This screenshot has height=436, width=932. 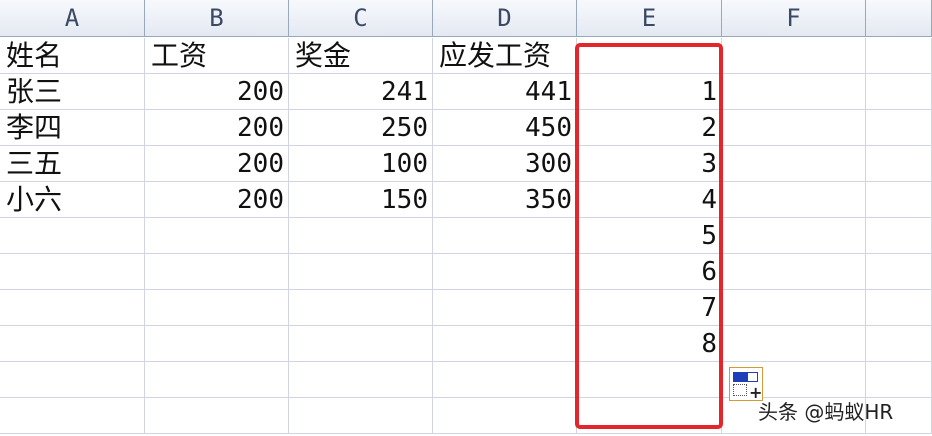 I want to click on cell: 350, so click(x=505, y=200).